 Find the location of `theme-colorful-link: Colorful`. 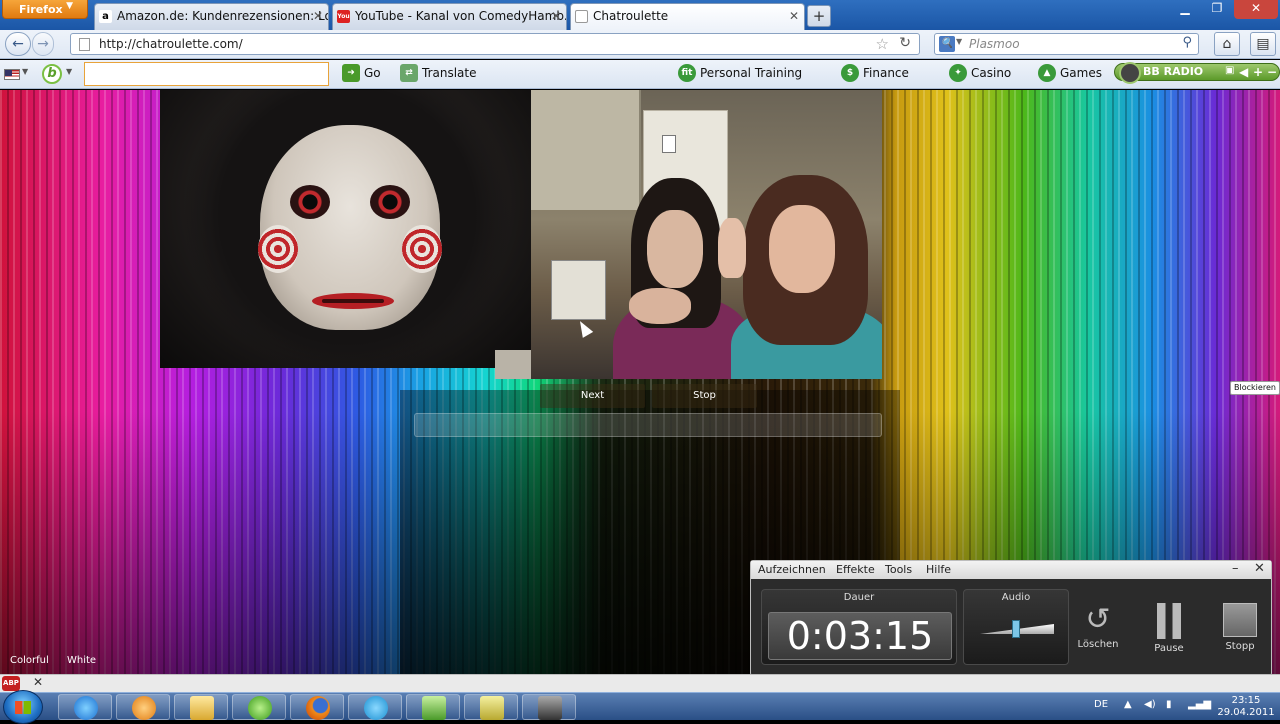

theme-colorful-link: Colorful is located at coordinates (29, 660).